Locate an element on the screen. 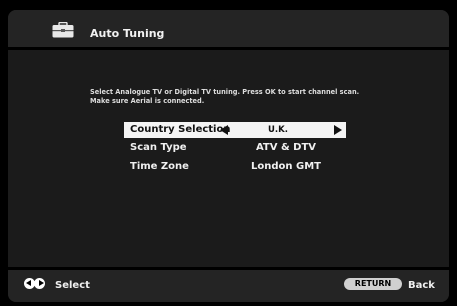  setting-label: Scan Type is located at coordinates (158, 147).